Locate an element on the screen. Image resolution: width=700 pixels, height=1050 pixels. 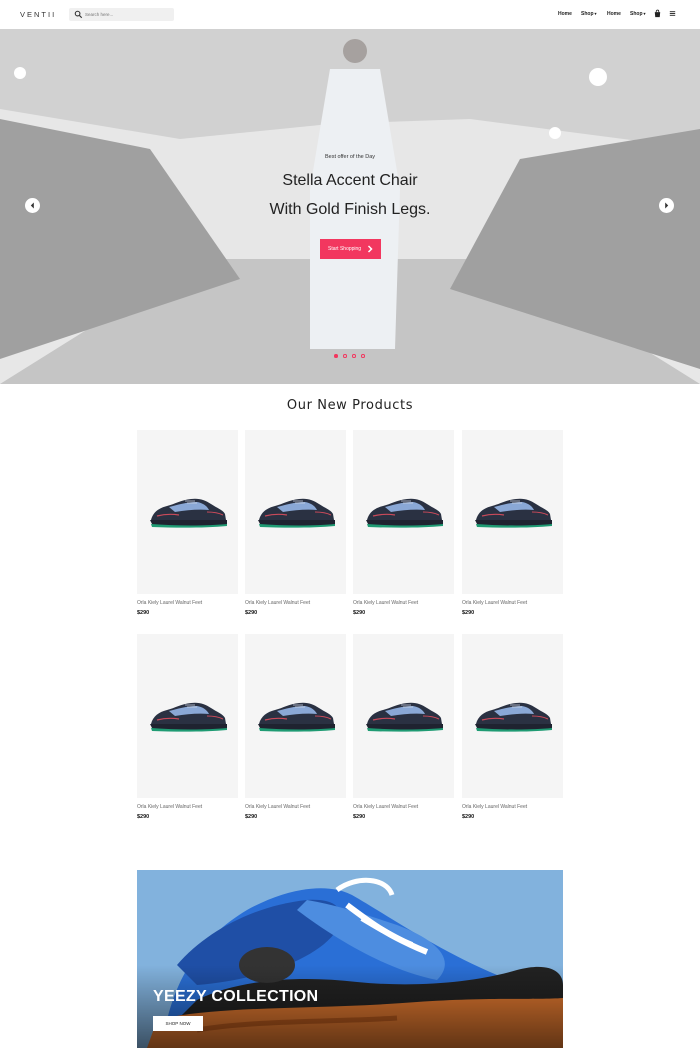
start-shopping-label: Start Shopping is located at coordinates (345, 249).